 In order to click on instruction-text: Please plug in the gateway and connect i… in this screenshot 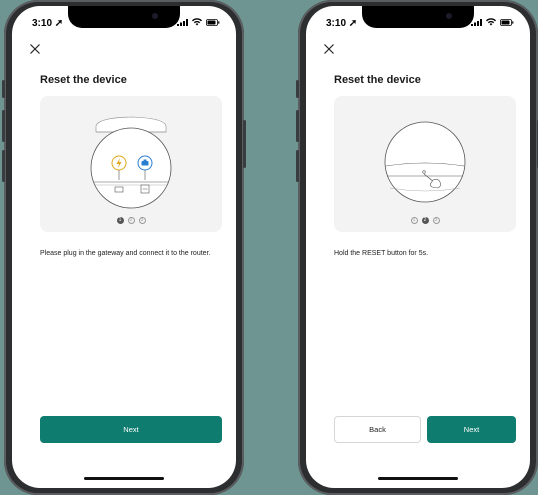, I will do `click(125, 253)`.